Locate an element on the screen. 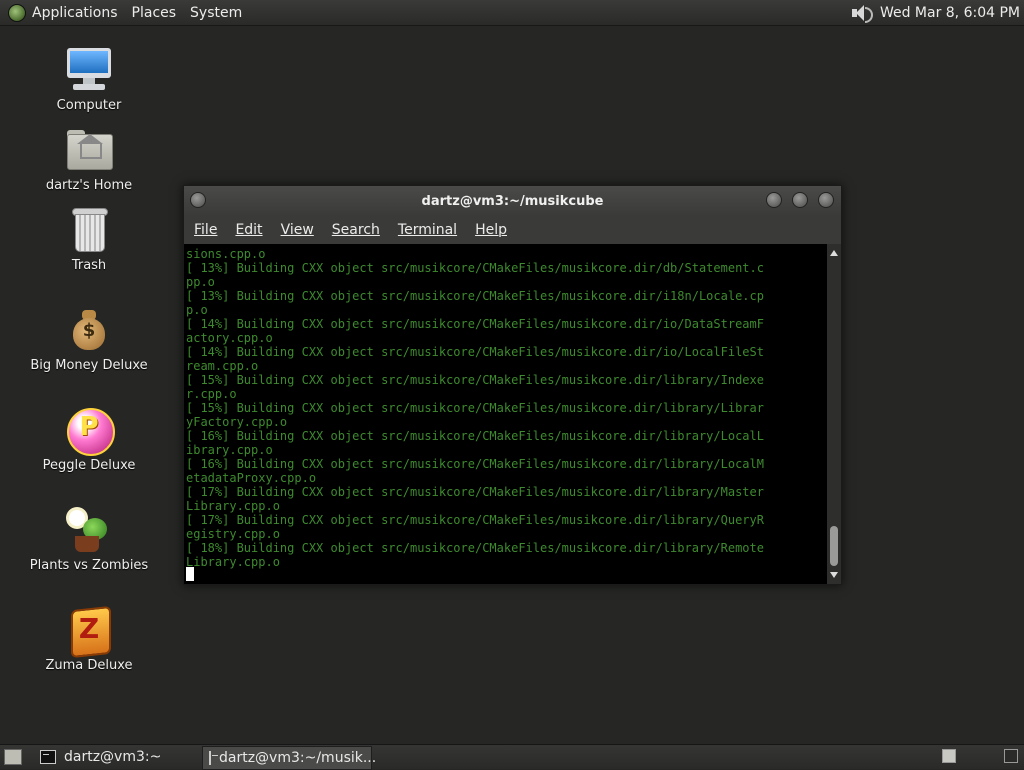 The width and height of the screenshot is (1024, 770). computer-icon is located at coordinates (89, 70).